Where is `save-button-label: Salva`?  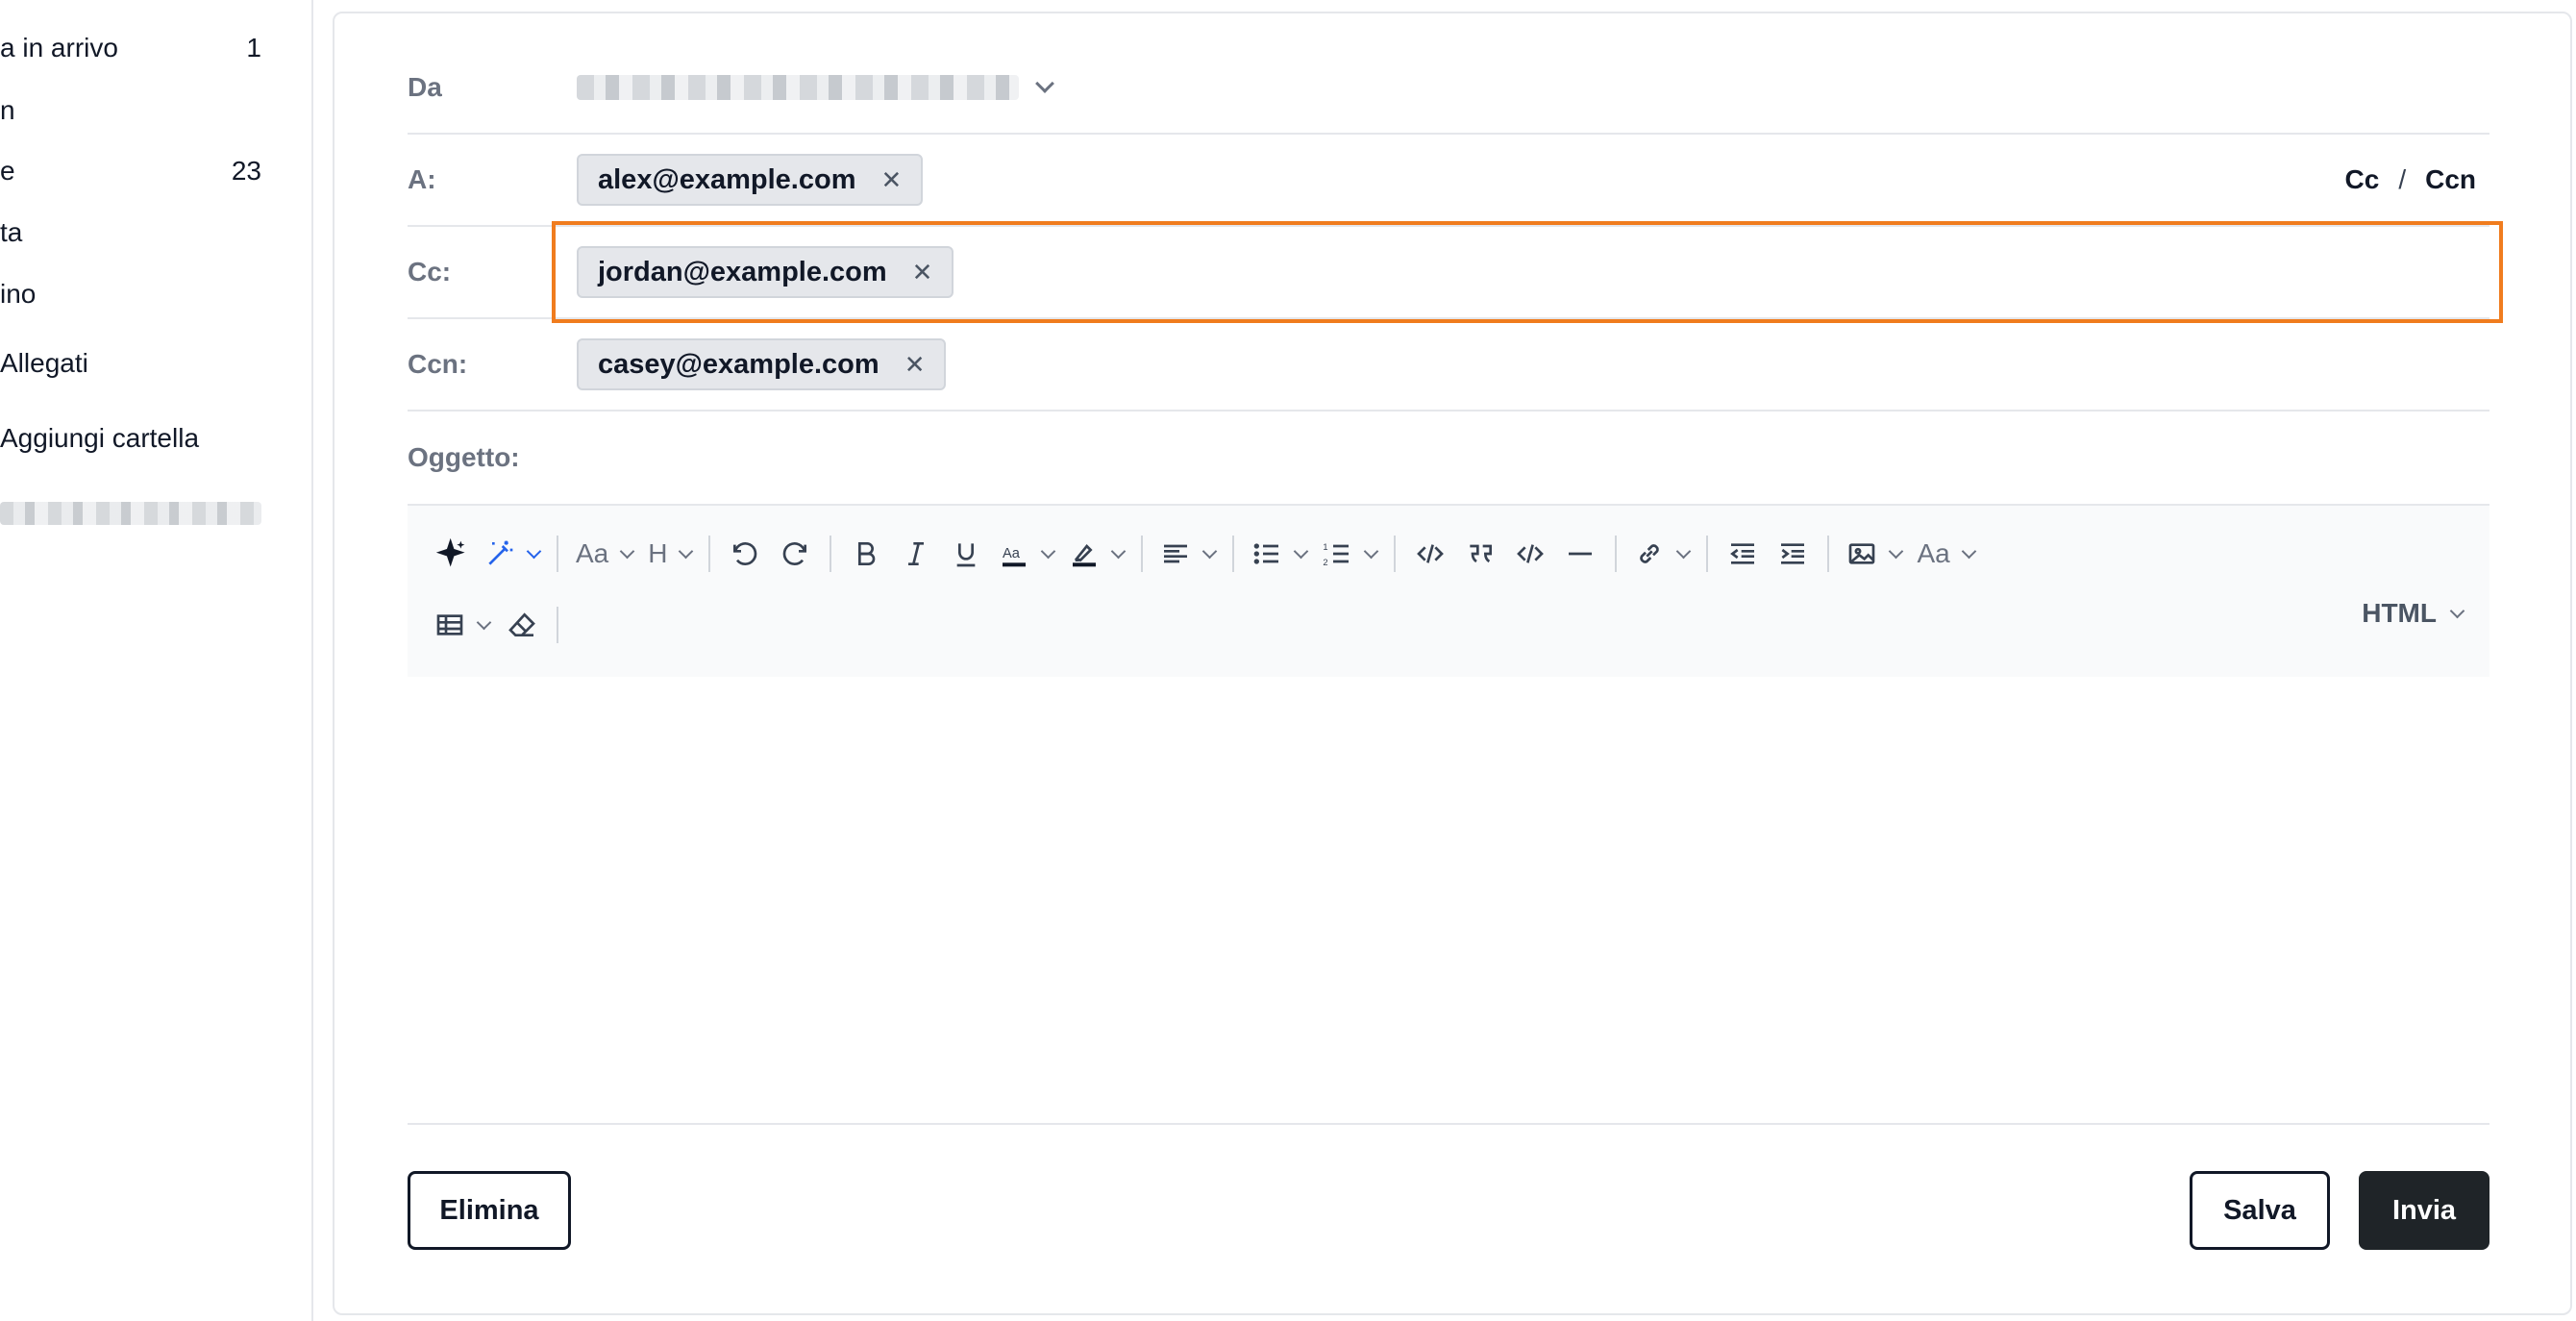
save-button-label: Salva is located at coordinates (2259, 1210).